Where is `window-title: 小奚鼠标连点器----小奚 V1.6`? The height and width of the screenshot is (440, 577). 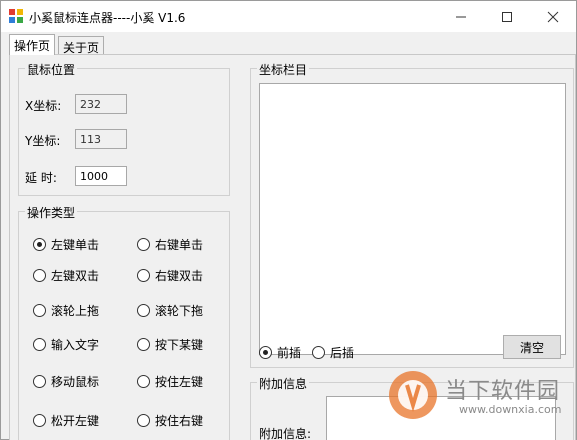 window-title: 小奚鼠标连点器----小奚 V1.6 is located at coordinates (107, 18).